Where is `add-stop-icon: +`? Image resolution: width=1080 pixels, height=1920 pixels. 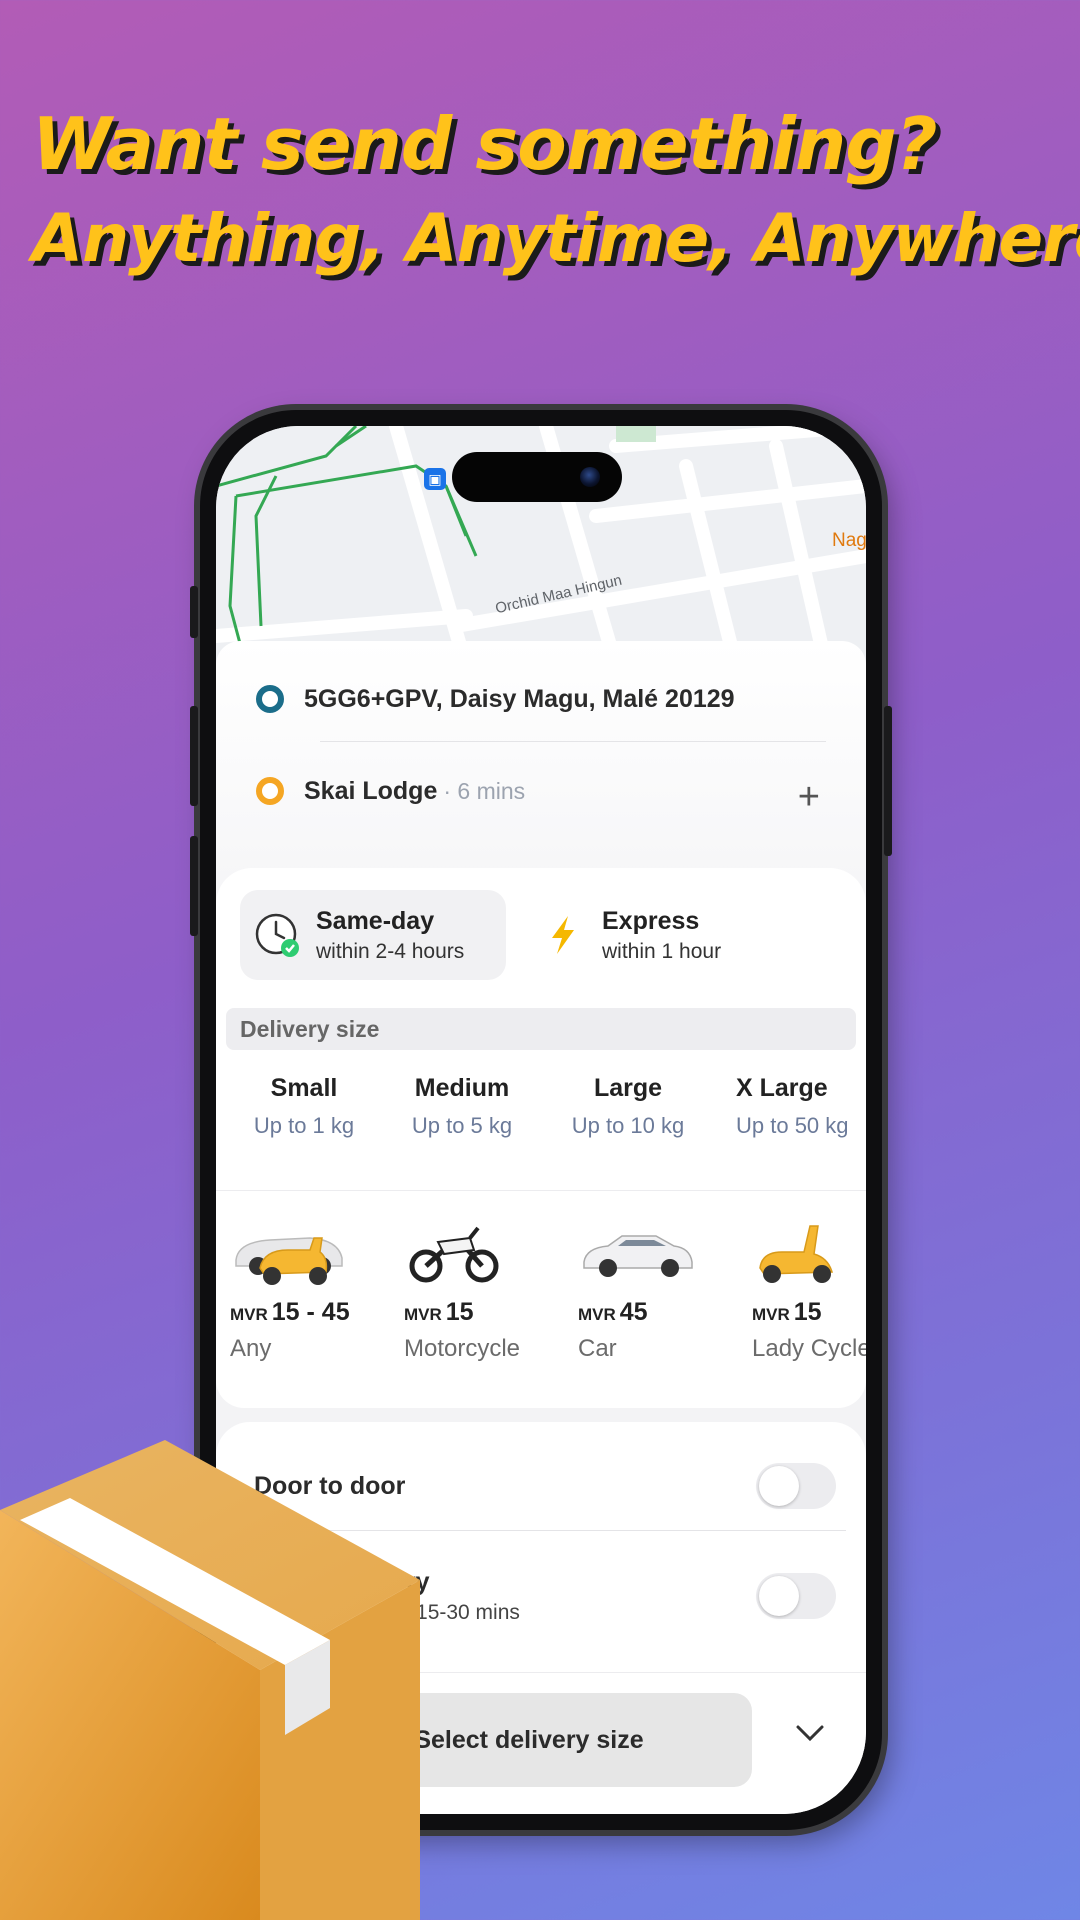
add-stop-icon: + is located at coordinates (809, 797).